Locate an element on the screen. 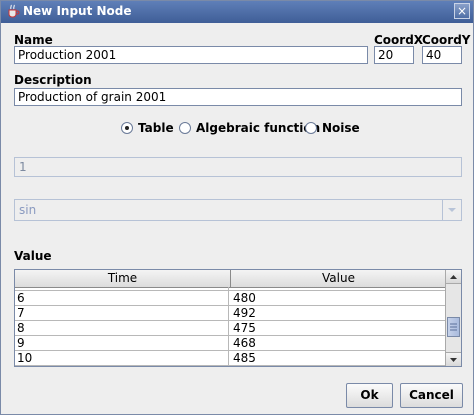  coordx-label: CoordX is located at coordinates (399, 40).